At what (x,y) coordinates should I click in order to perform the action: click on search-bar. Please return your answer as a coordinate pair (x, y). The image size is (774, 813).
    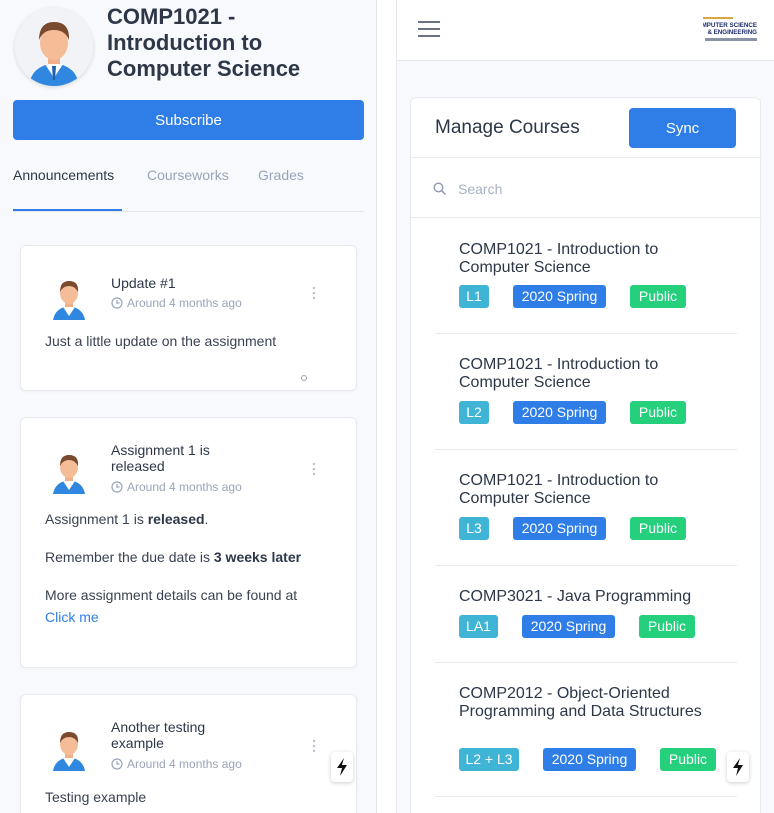
    Looking at the image, I should click on (583, 189).